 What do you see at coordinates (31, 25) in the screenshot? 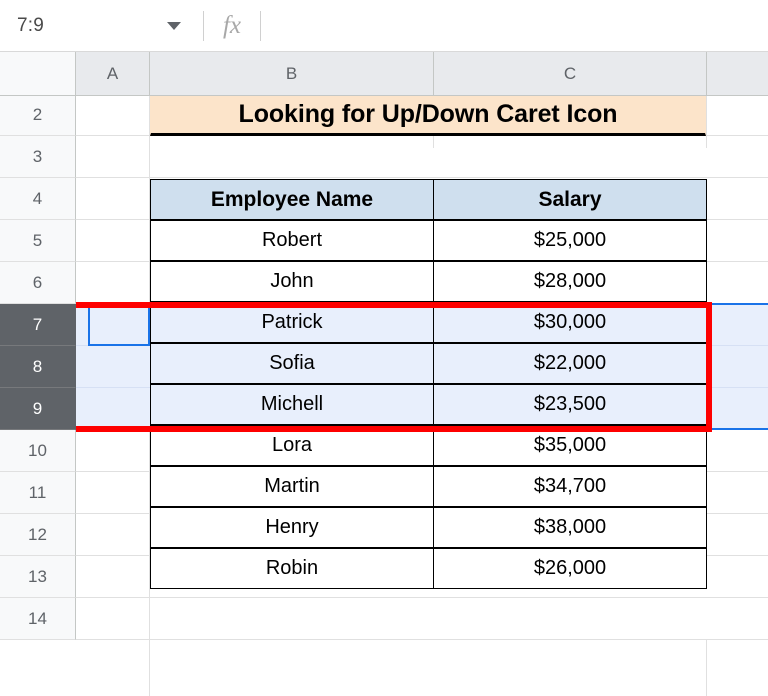
I see `name-box-value: 7:9` at bounding box center [31, 25].